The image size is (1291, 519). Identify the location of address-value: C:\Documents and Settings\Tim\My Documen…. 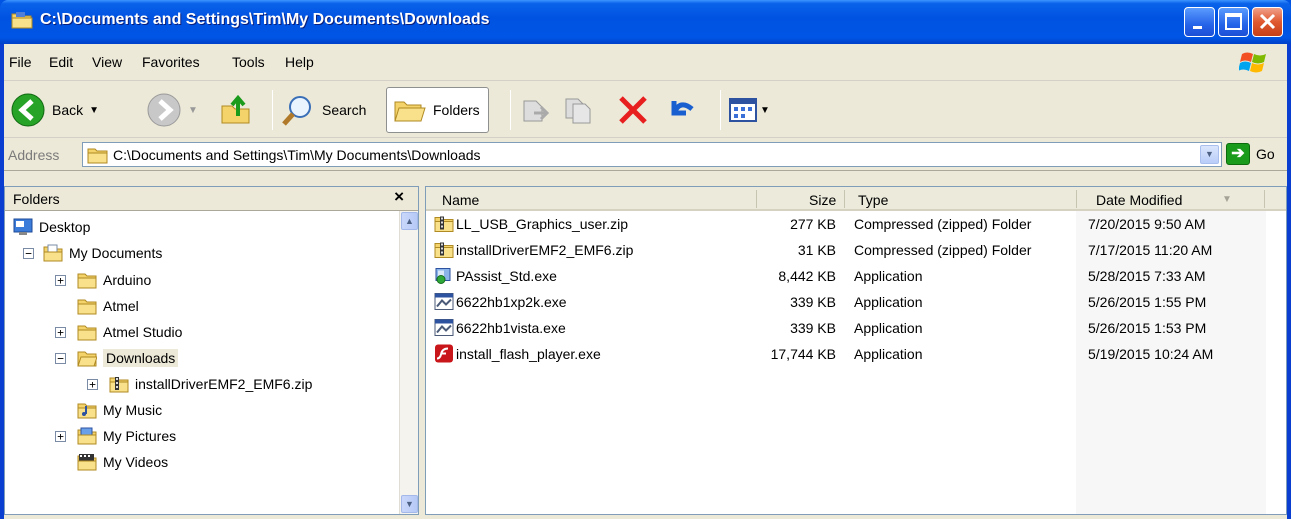
(297, 155).